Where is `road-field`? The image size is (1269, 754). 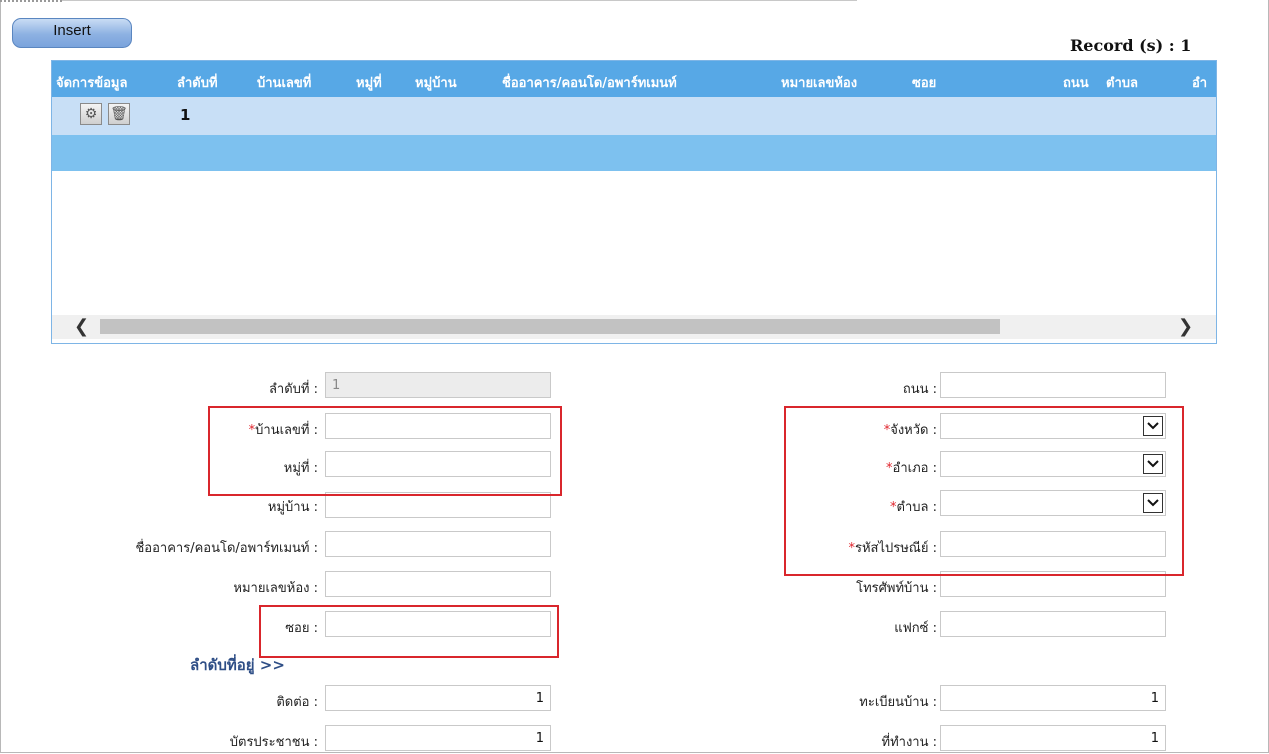 road-field is located at coordinates (1053, 385).